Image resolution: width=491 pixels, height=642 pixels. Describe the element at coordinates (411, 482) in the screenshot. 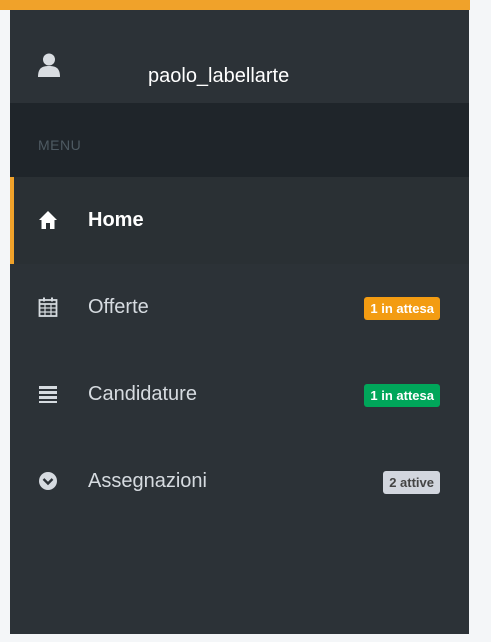

I see `status-badge: 2 attive` at that location.